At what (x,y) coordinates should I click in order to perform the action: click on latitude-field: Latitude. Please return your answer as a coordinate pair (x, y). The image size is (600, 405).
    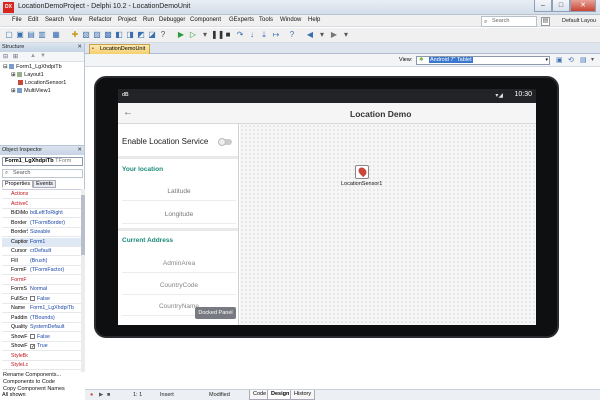
    Looking at the image, I should click on (179, 191).